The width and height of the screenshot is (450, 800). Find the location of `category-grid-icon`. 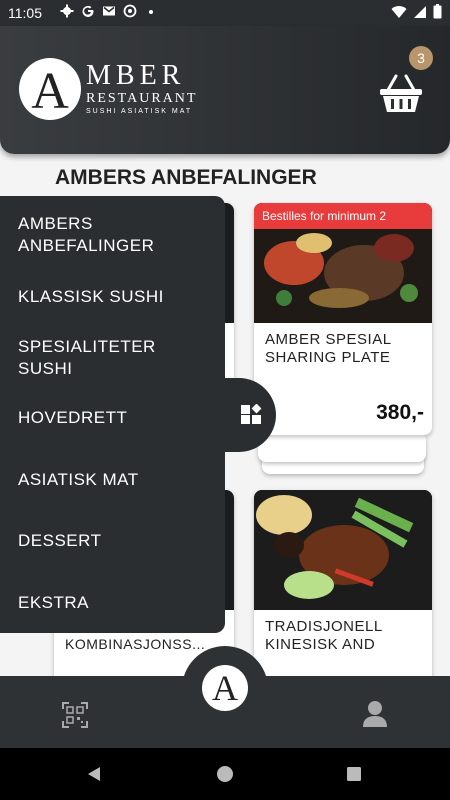

category-grid-icon is located at coordinates (251, 414).